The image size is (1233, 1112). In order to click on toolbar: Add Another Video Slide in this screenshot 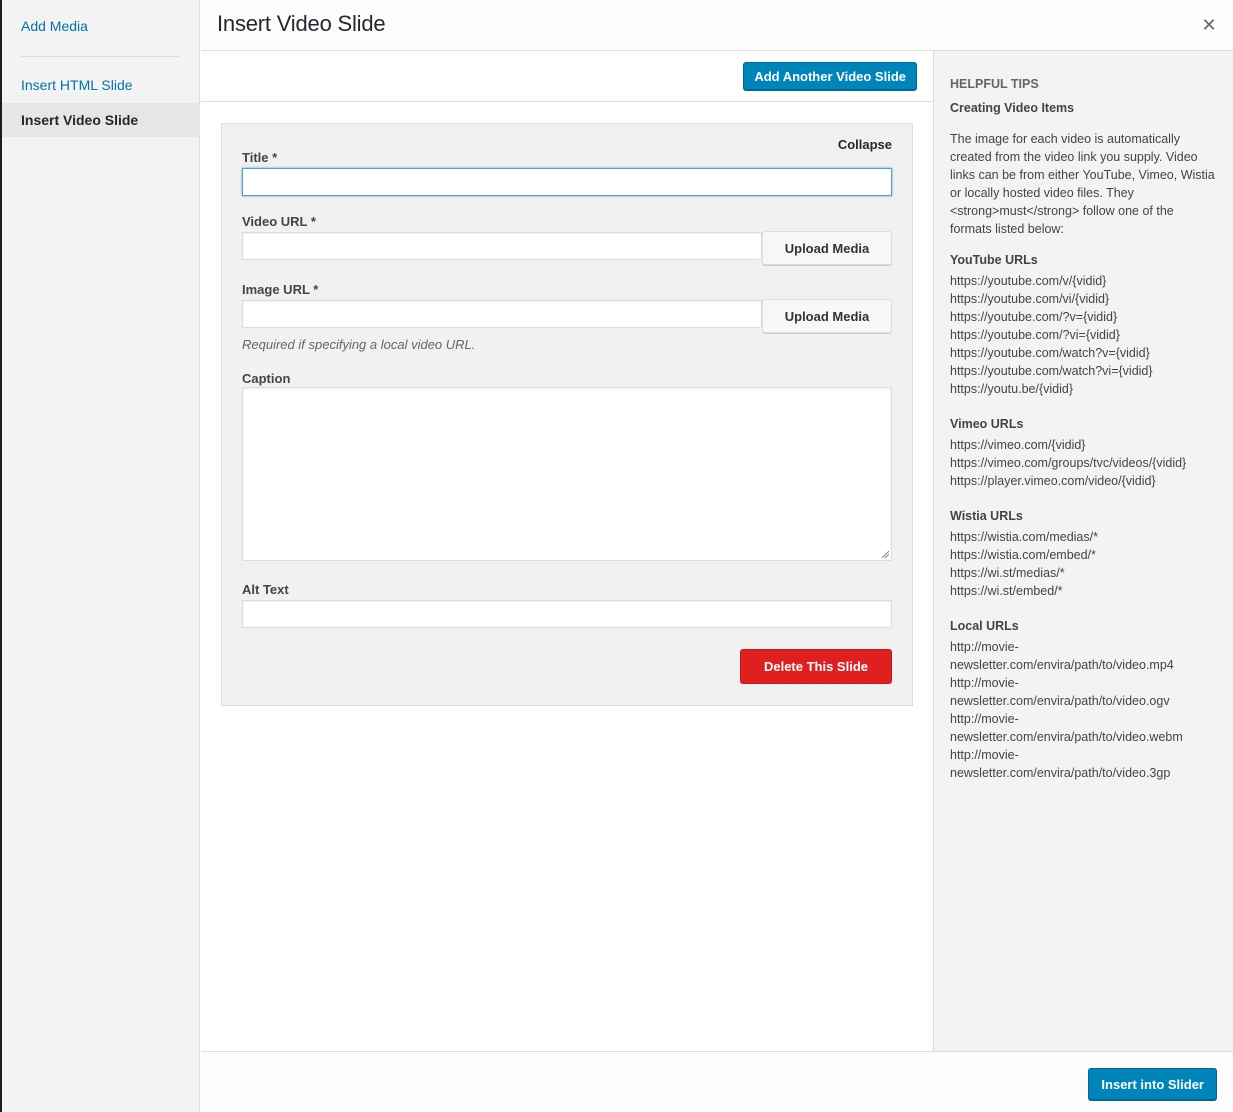, I will do `click(567, 76)`.